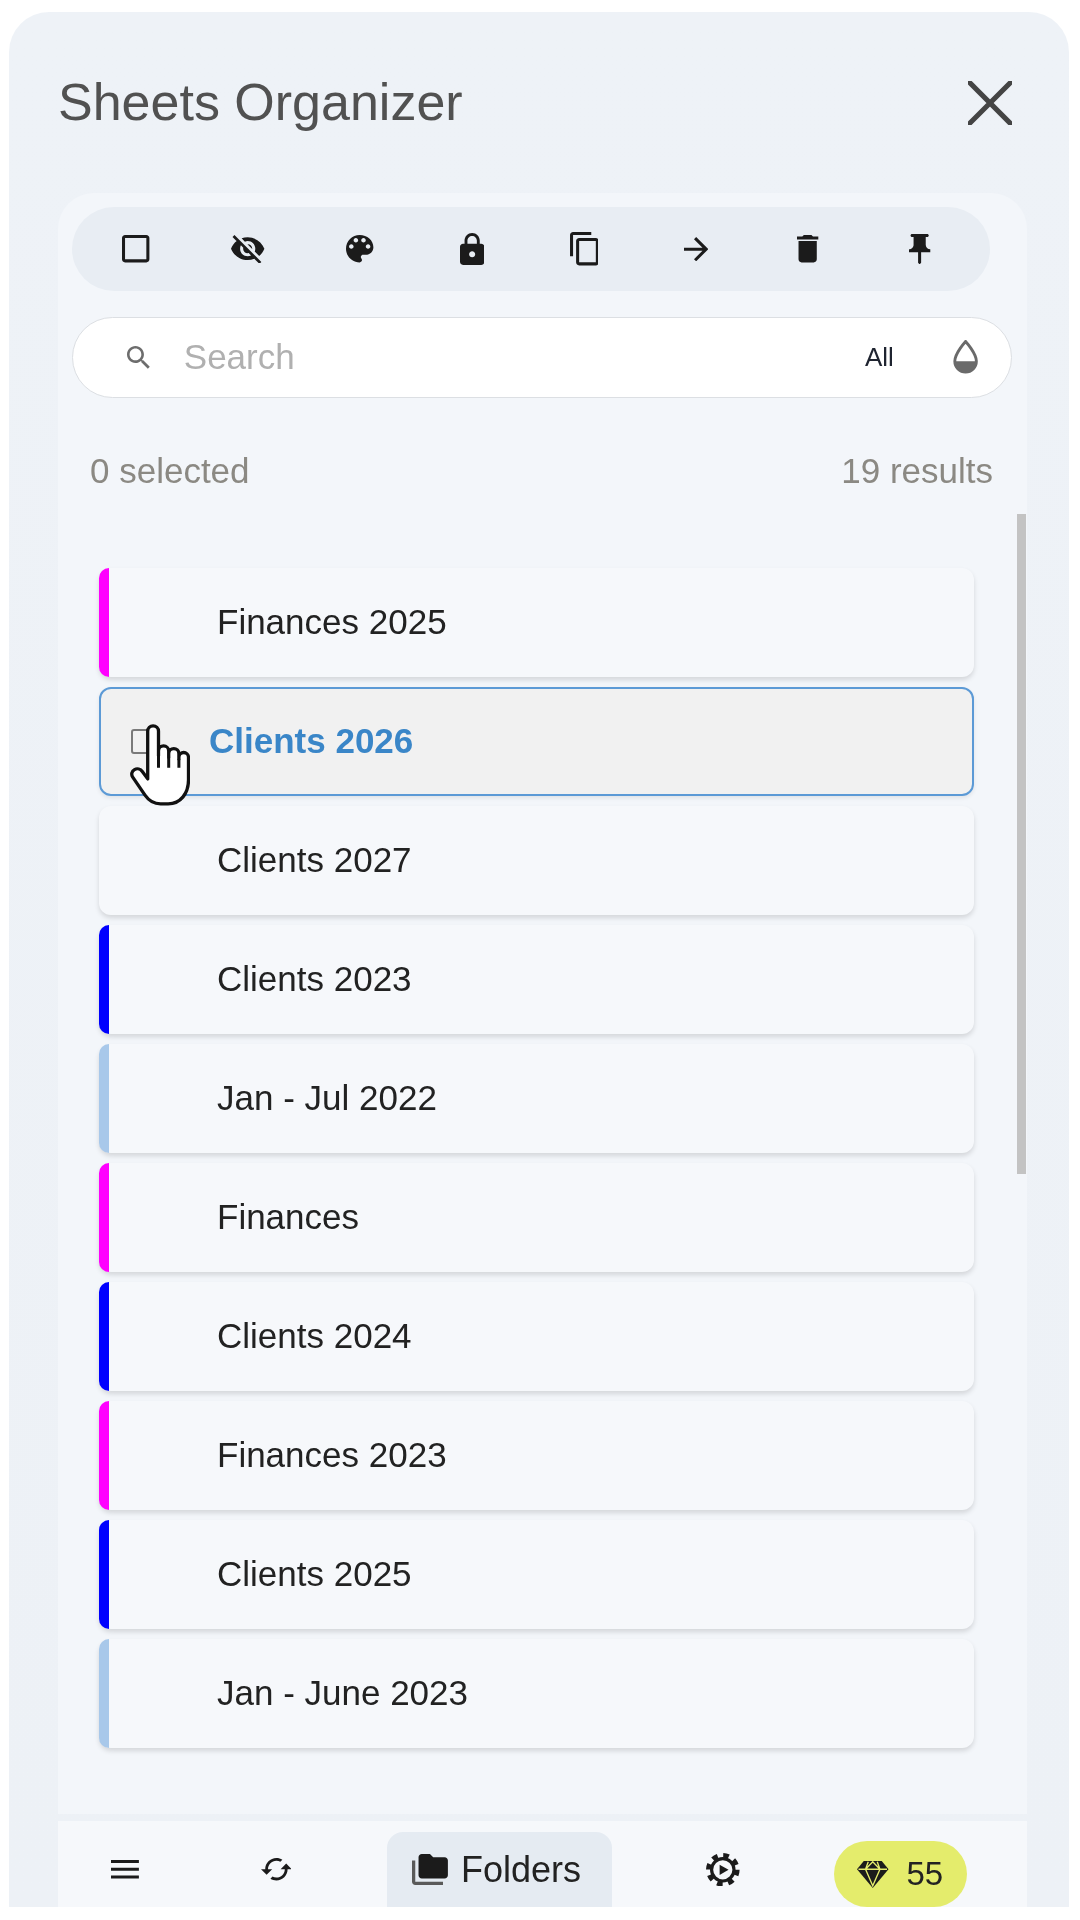  What do you see at coordinates (536, 1693) in the screenshot?
I see `sheet-item: Jan - June 2023` at bounding box center [536, 1693].